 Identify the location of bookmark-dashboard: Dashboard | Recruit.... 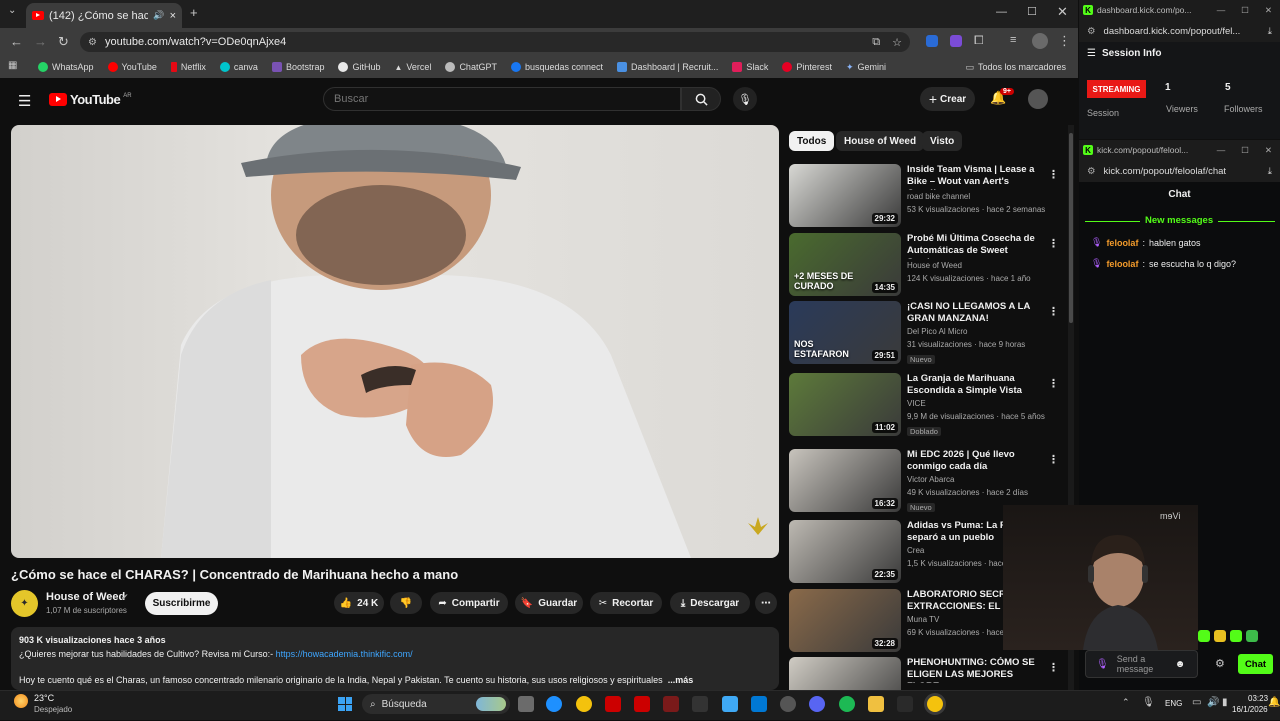
(667, 67).